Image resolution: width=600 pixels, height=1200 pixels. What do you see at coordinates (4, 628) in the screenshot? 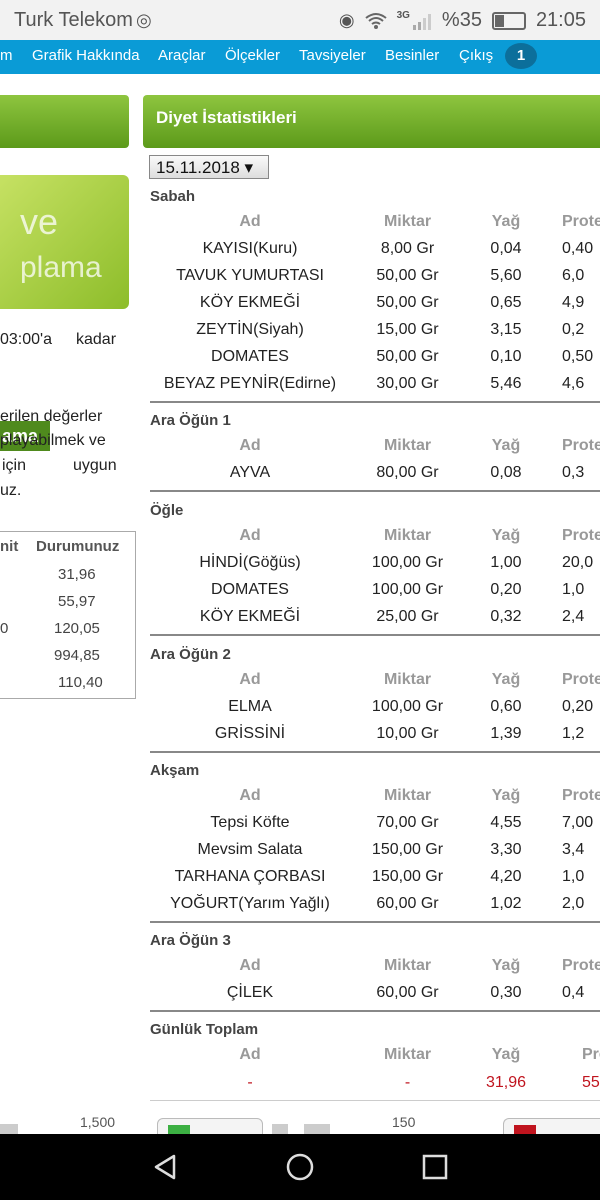
I see `left-table-unit-partial: 0` at bounding box center [4, 628].